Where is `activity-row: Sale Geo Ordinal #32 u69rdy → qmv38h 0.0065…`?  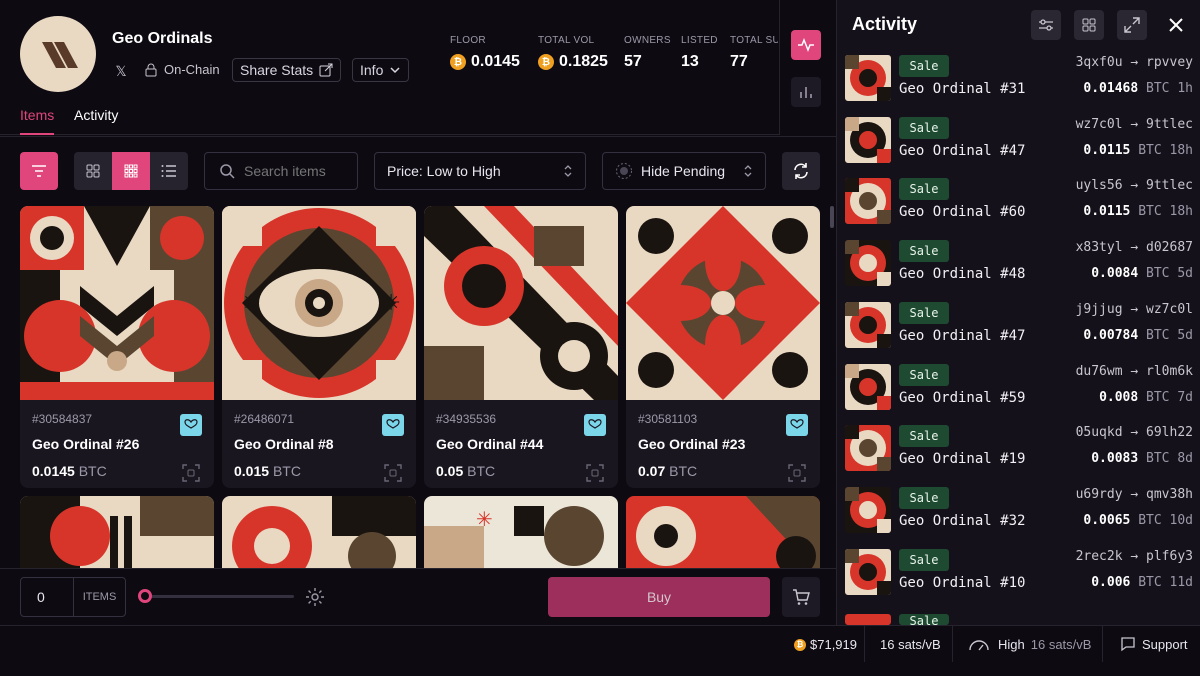
activity-row: Sale Geo Ordinal #32 u69rdy → qmv38h 0.0065… is located at coordinates (1018, 517).